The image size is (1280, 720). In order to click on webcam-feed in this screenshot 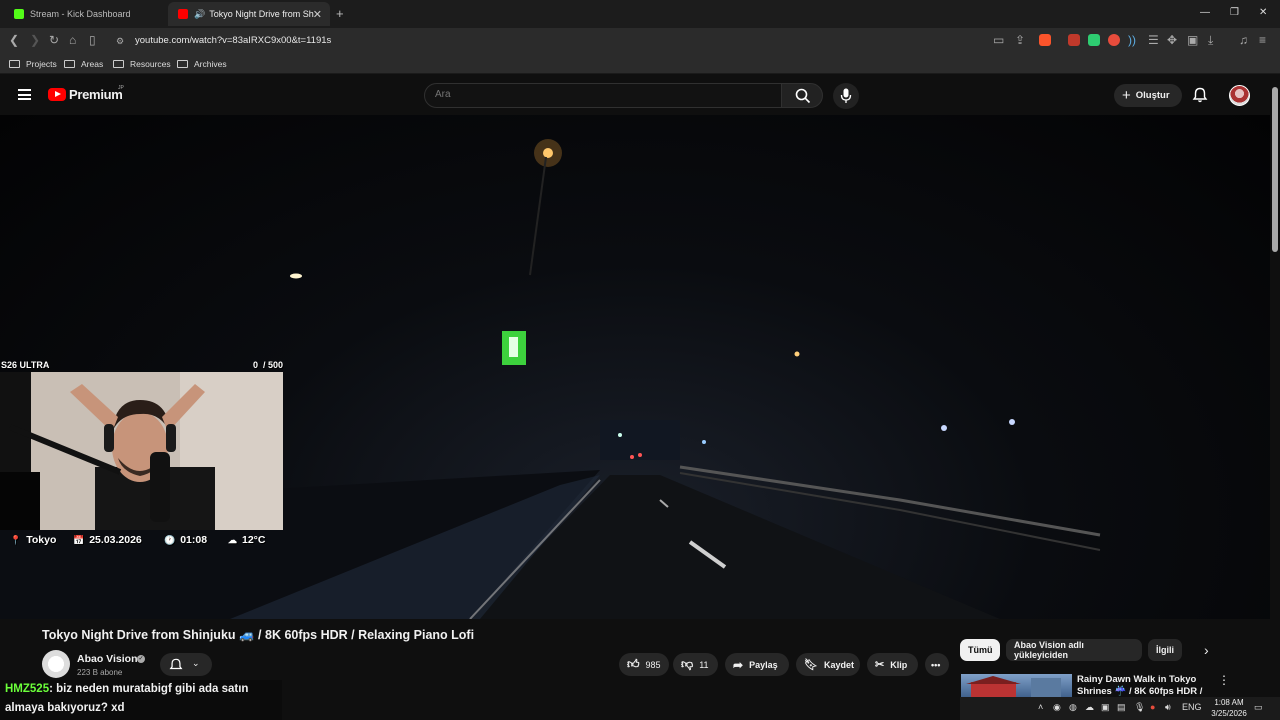, I will do `click(141, 451)`.